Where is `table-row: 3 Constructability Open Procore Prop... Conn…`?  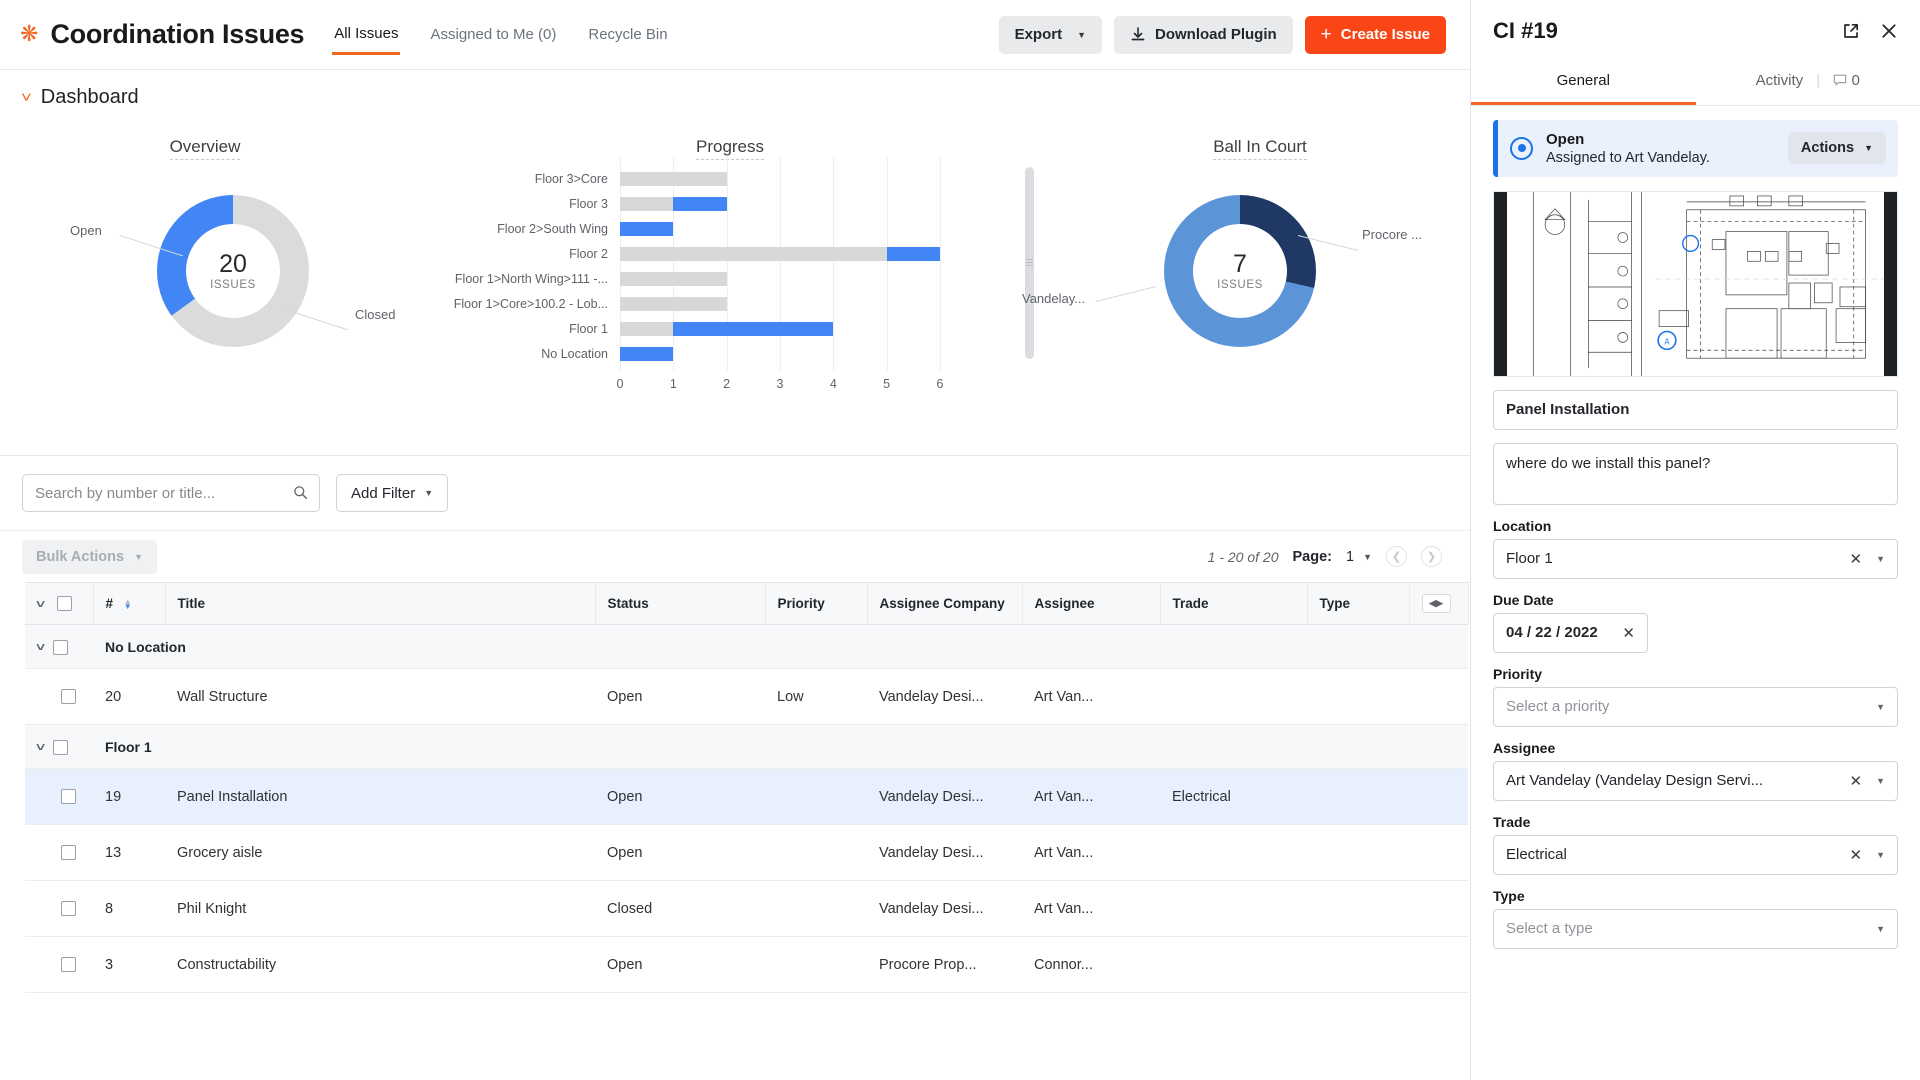 table-row: 3 Constructability Open Procore Prop... Conn… is located at coordinates (746, 964).